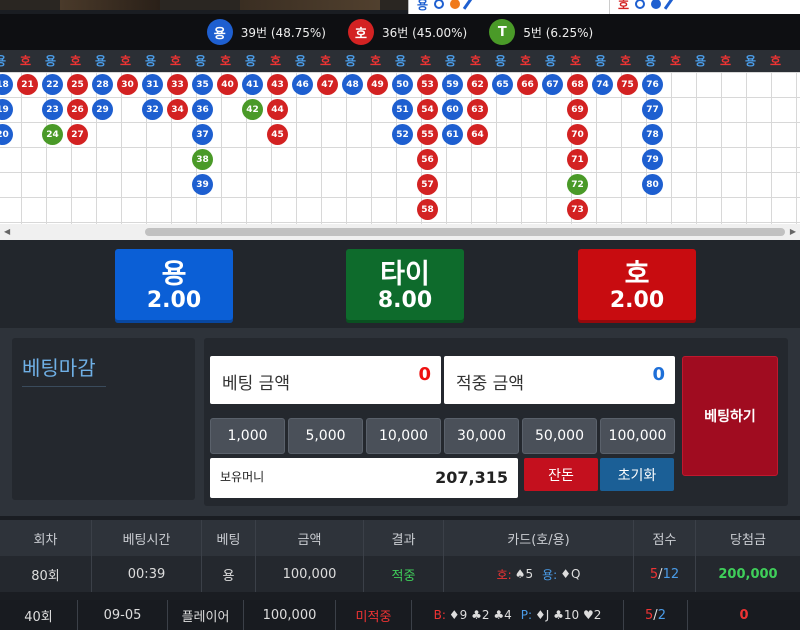 The width and height of the screenshot is (800, 630). Describe the element at coordinates (147, 538) in the screenshot. I see `header-bet-time: 베팅시간` at that location.